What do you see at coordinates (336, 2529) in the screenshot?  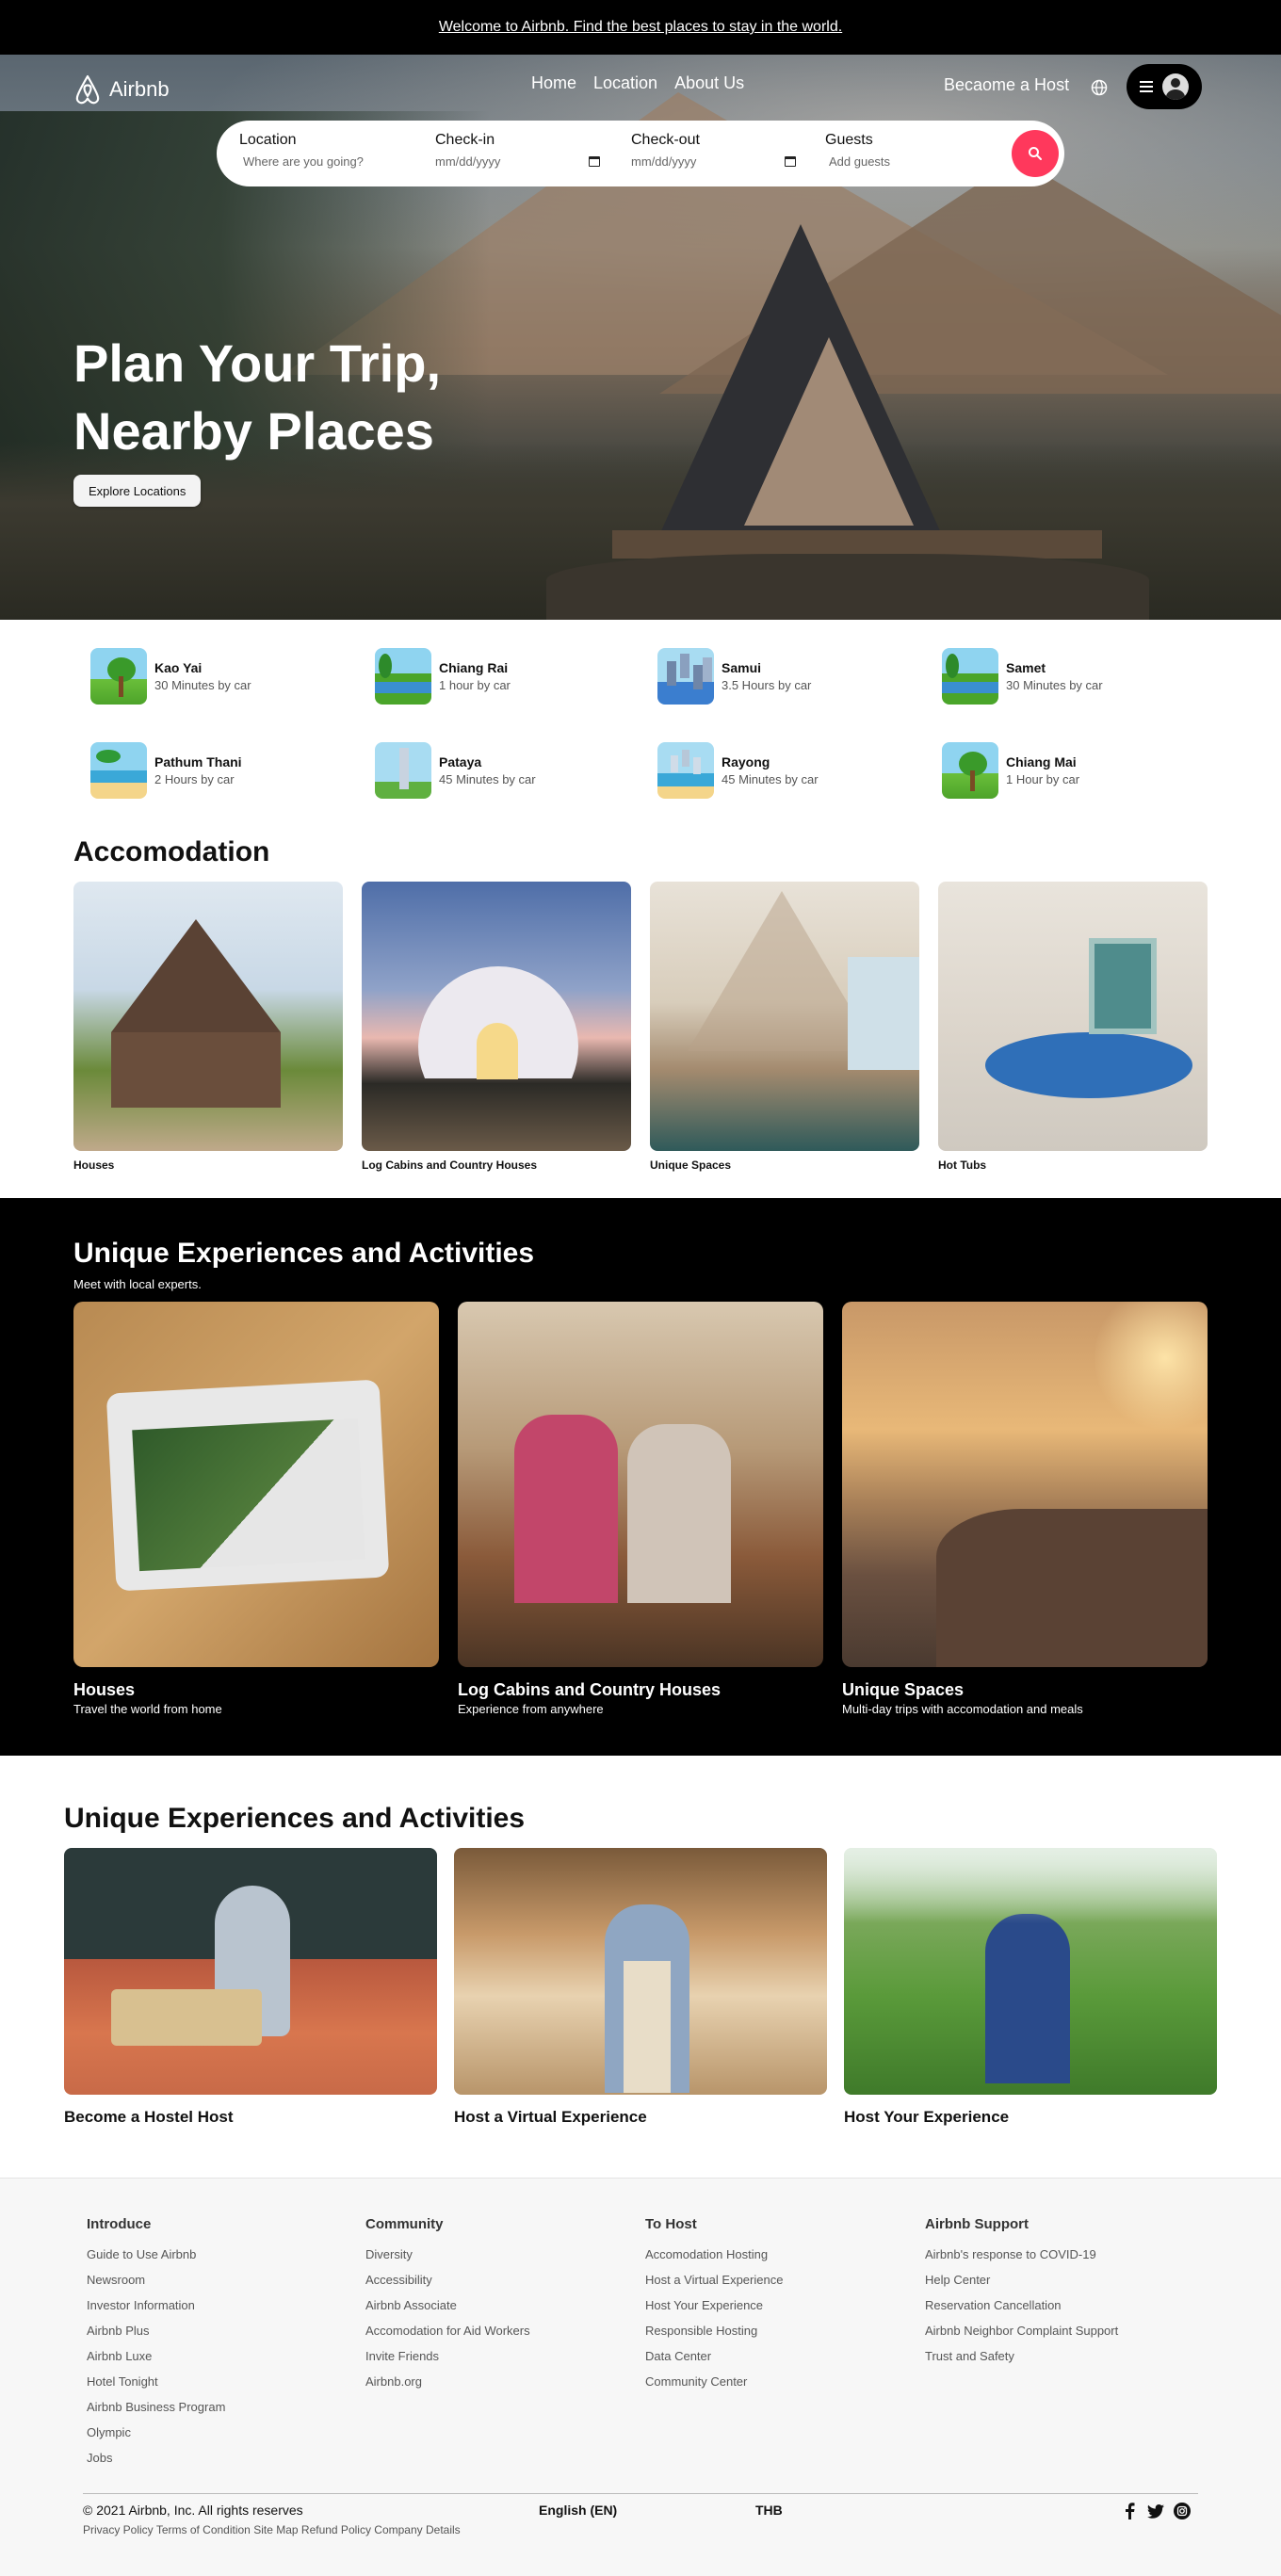 I see `refund-policy-link: Refund Policy` at bounding box center [336, 2529].